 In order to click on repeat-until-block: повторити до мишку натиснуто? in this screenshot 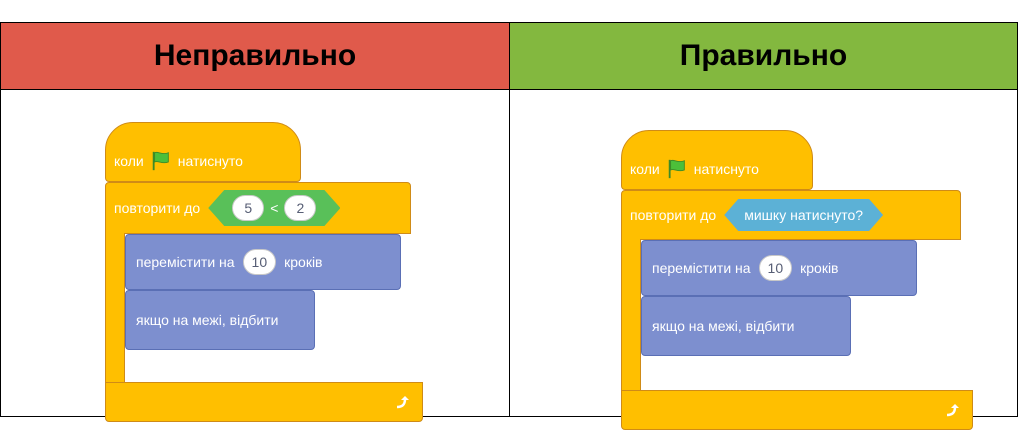, I will do `click(791, 215)`.